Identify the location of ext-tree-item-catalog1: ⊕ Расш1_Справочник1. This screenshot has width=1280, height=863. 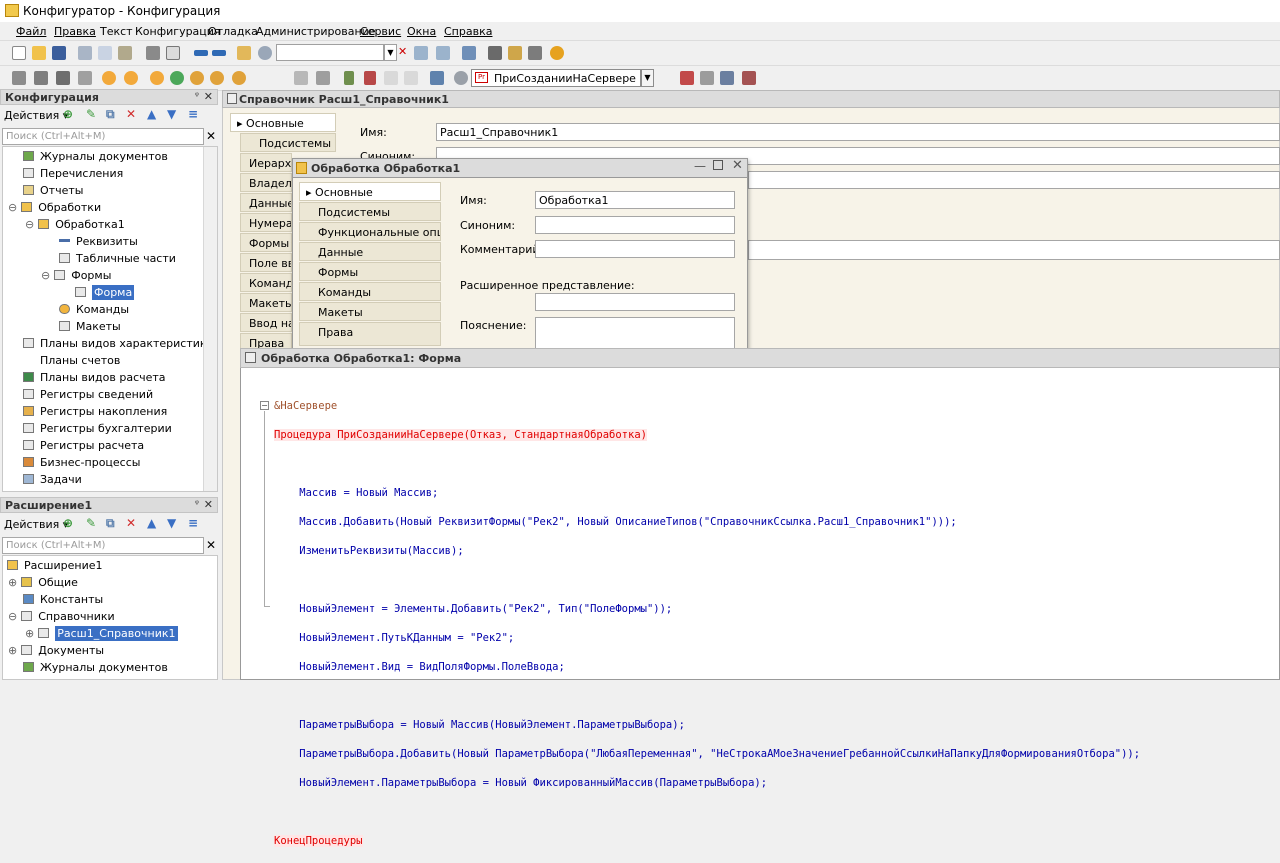
(101, 633).